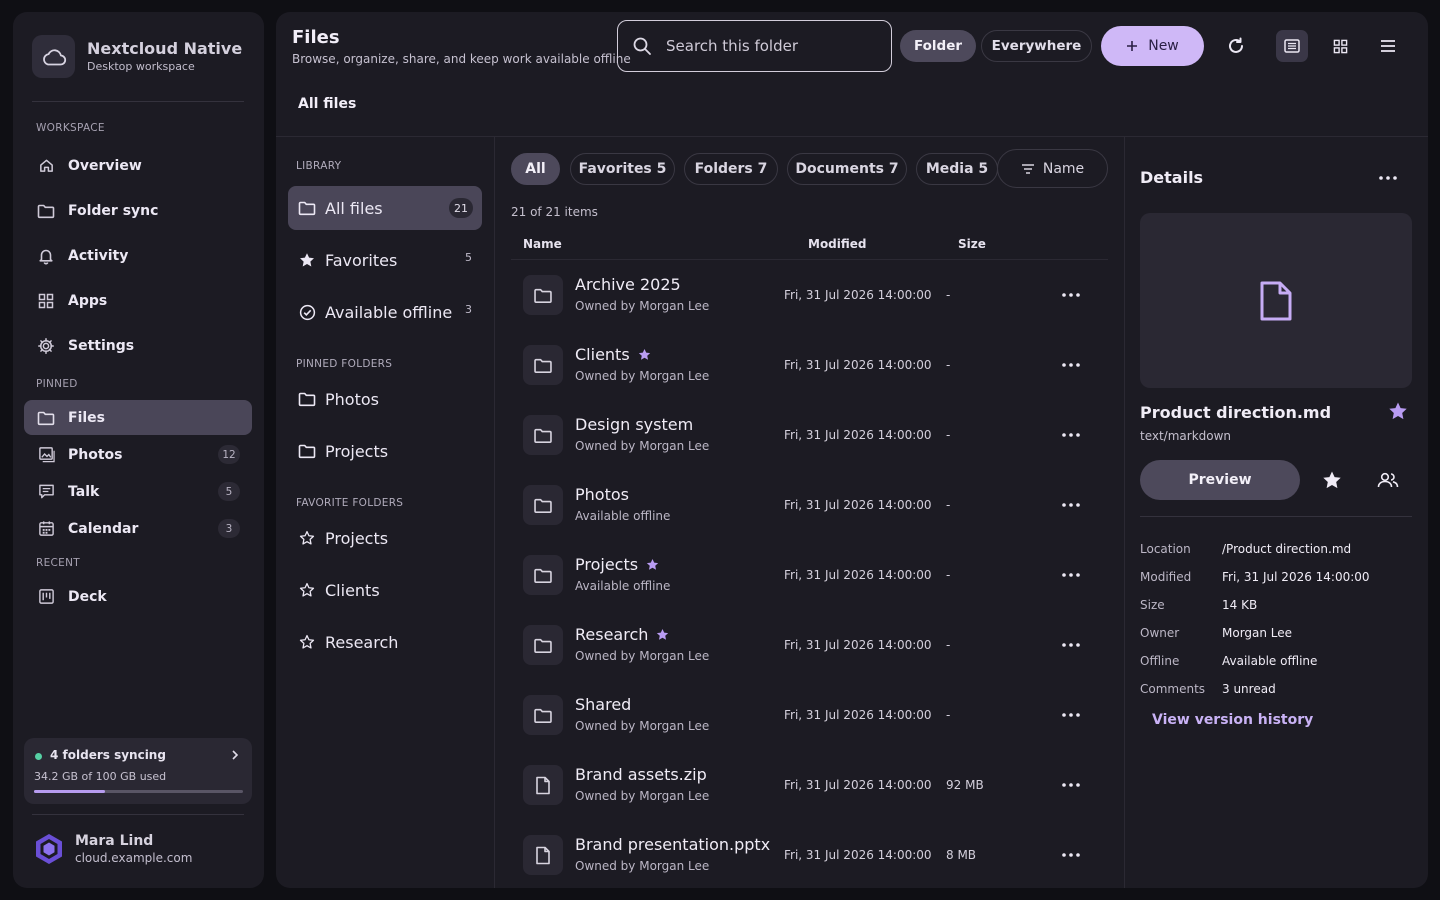  What do you see at coordinates (385, 590) in the screenshot?
I see `favorite-folder-clients: Clients` at bounding box center [385, 590].